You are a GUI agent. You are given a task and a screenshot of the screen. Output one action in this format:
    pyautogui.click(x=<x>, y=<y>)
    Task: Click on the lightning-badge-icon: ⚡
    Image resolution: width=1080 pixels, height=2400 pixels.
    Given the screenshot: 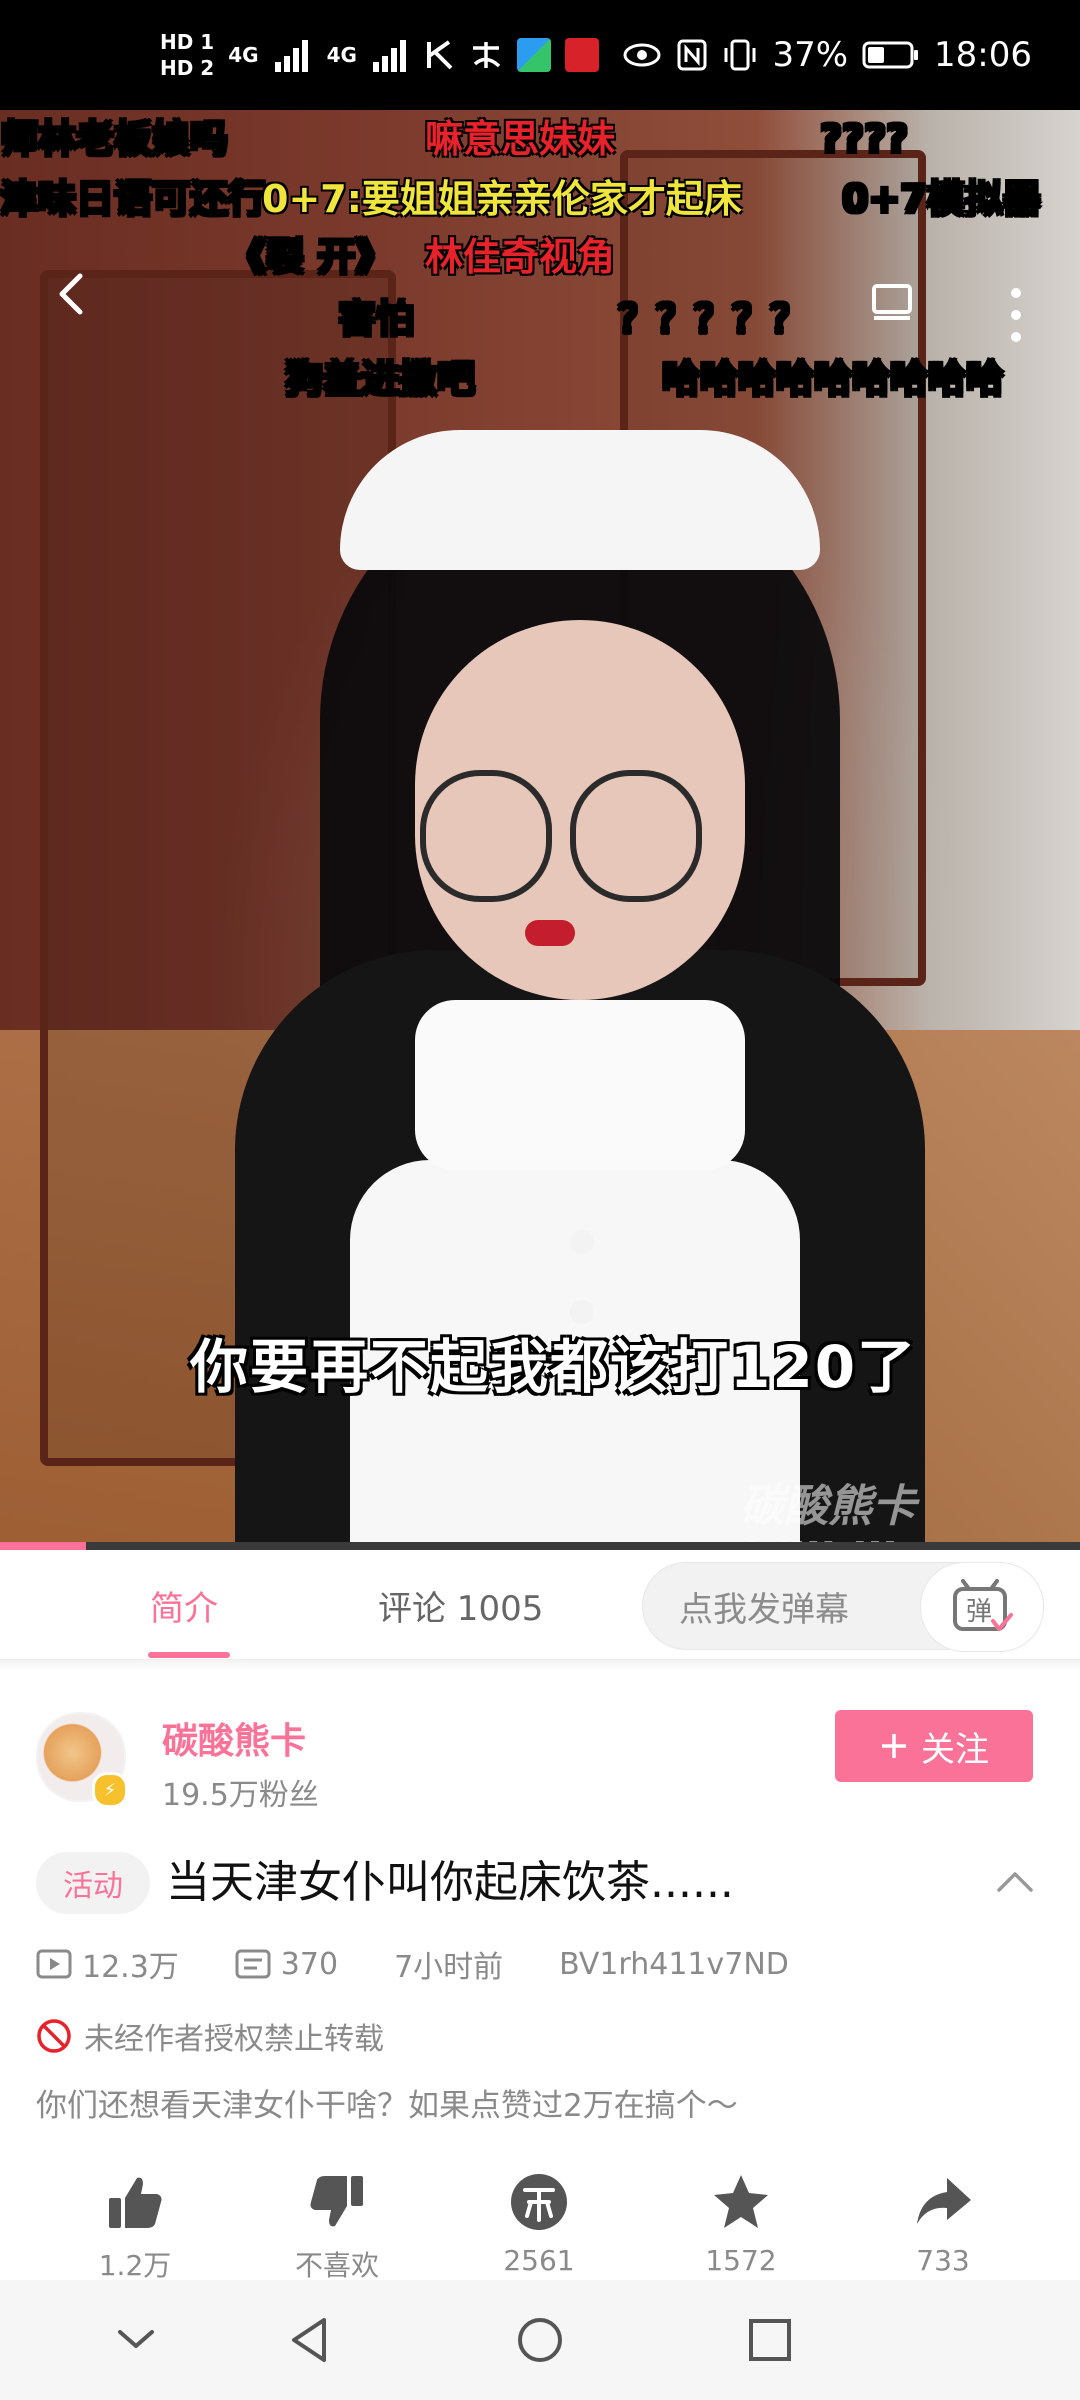 What is the action you would take?
    pyautogui.click(x=110, y=1790)
    